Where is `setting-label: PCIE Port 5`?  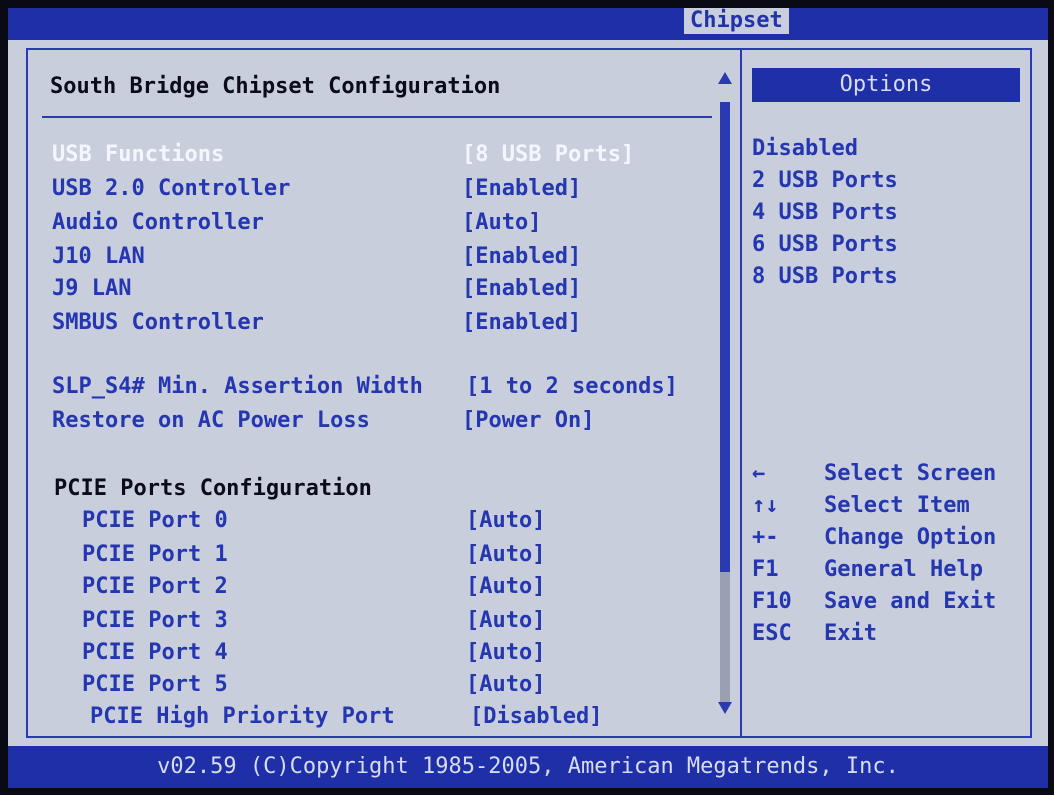 setting-label: PCIE Port 5 is located at coordinates (155, 684).